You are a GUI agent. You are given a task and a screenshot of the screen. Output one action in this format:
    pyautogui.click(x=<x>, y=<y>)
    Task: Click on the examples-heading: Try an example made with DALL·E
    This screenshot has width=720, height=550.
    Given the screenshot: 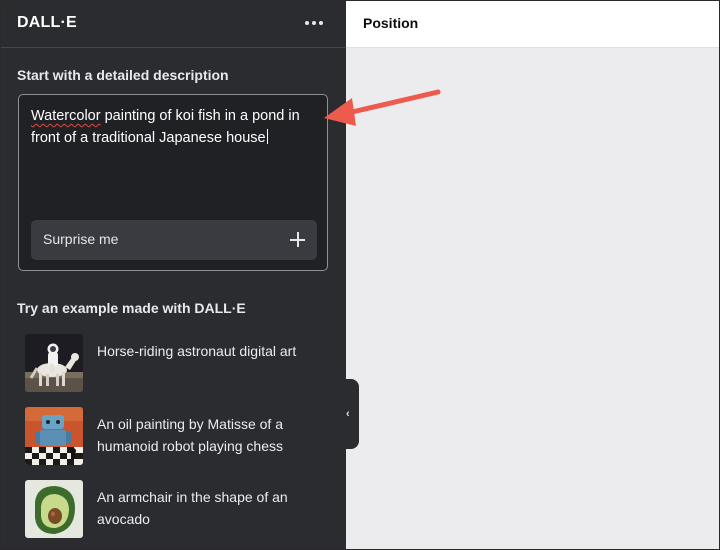 What is the action you would take?
    pyautogui.click(x=131, y=308)
    